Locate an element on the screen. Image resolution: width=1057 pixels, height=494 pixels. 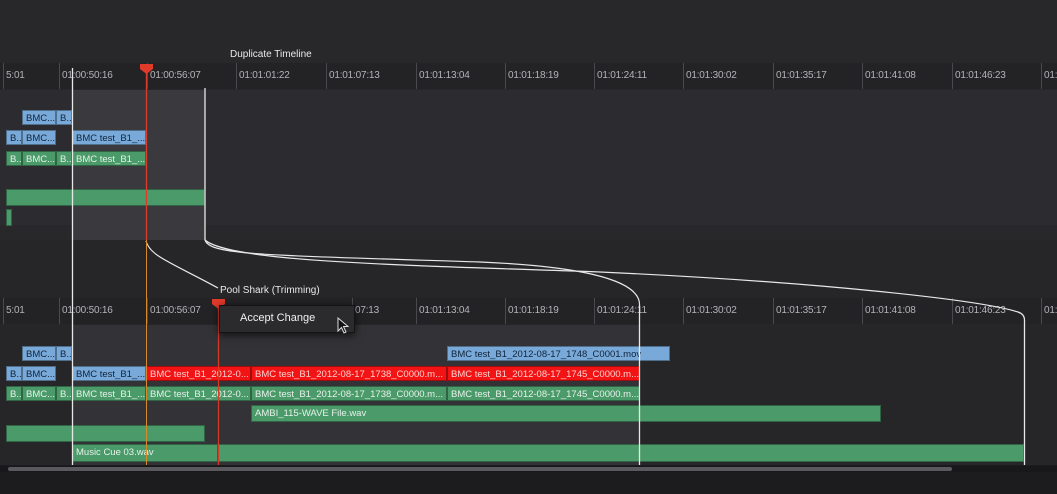
horizontal-scrollbar-thumb is located at coordinates (480, 469).